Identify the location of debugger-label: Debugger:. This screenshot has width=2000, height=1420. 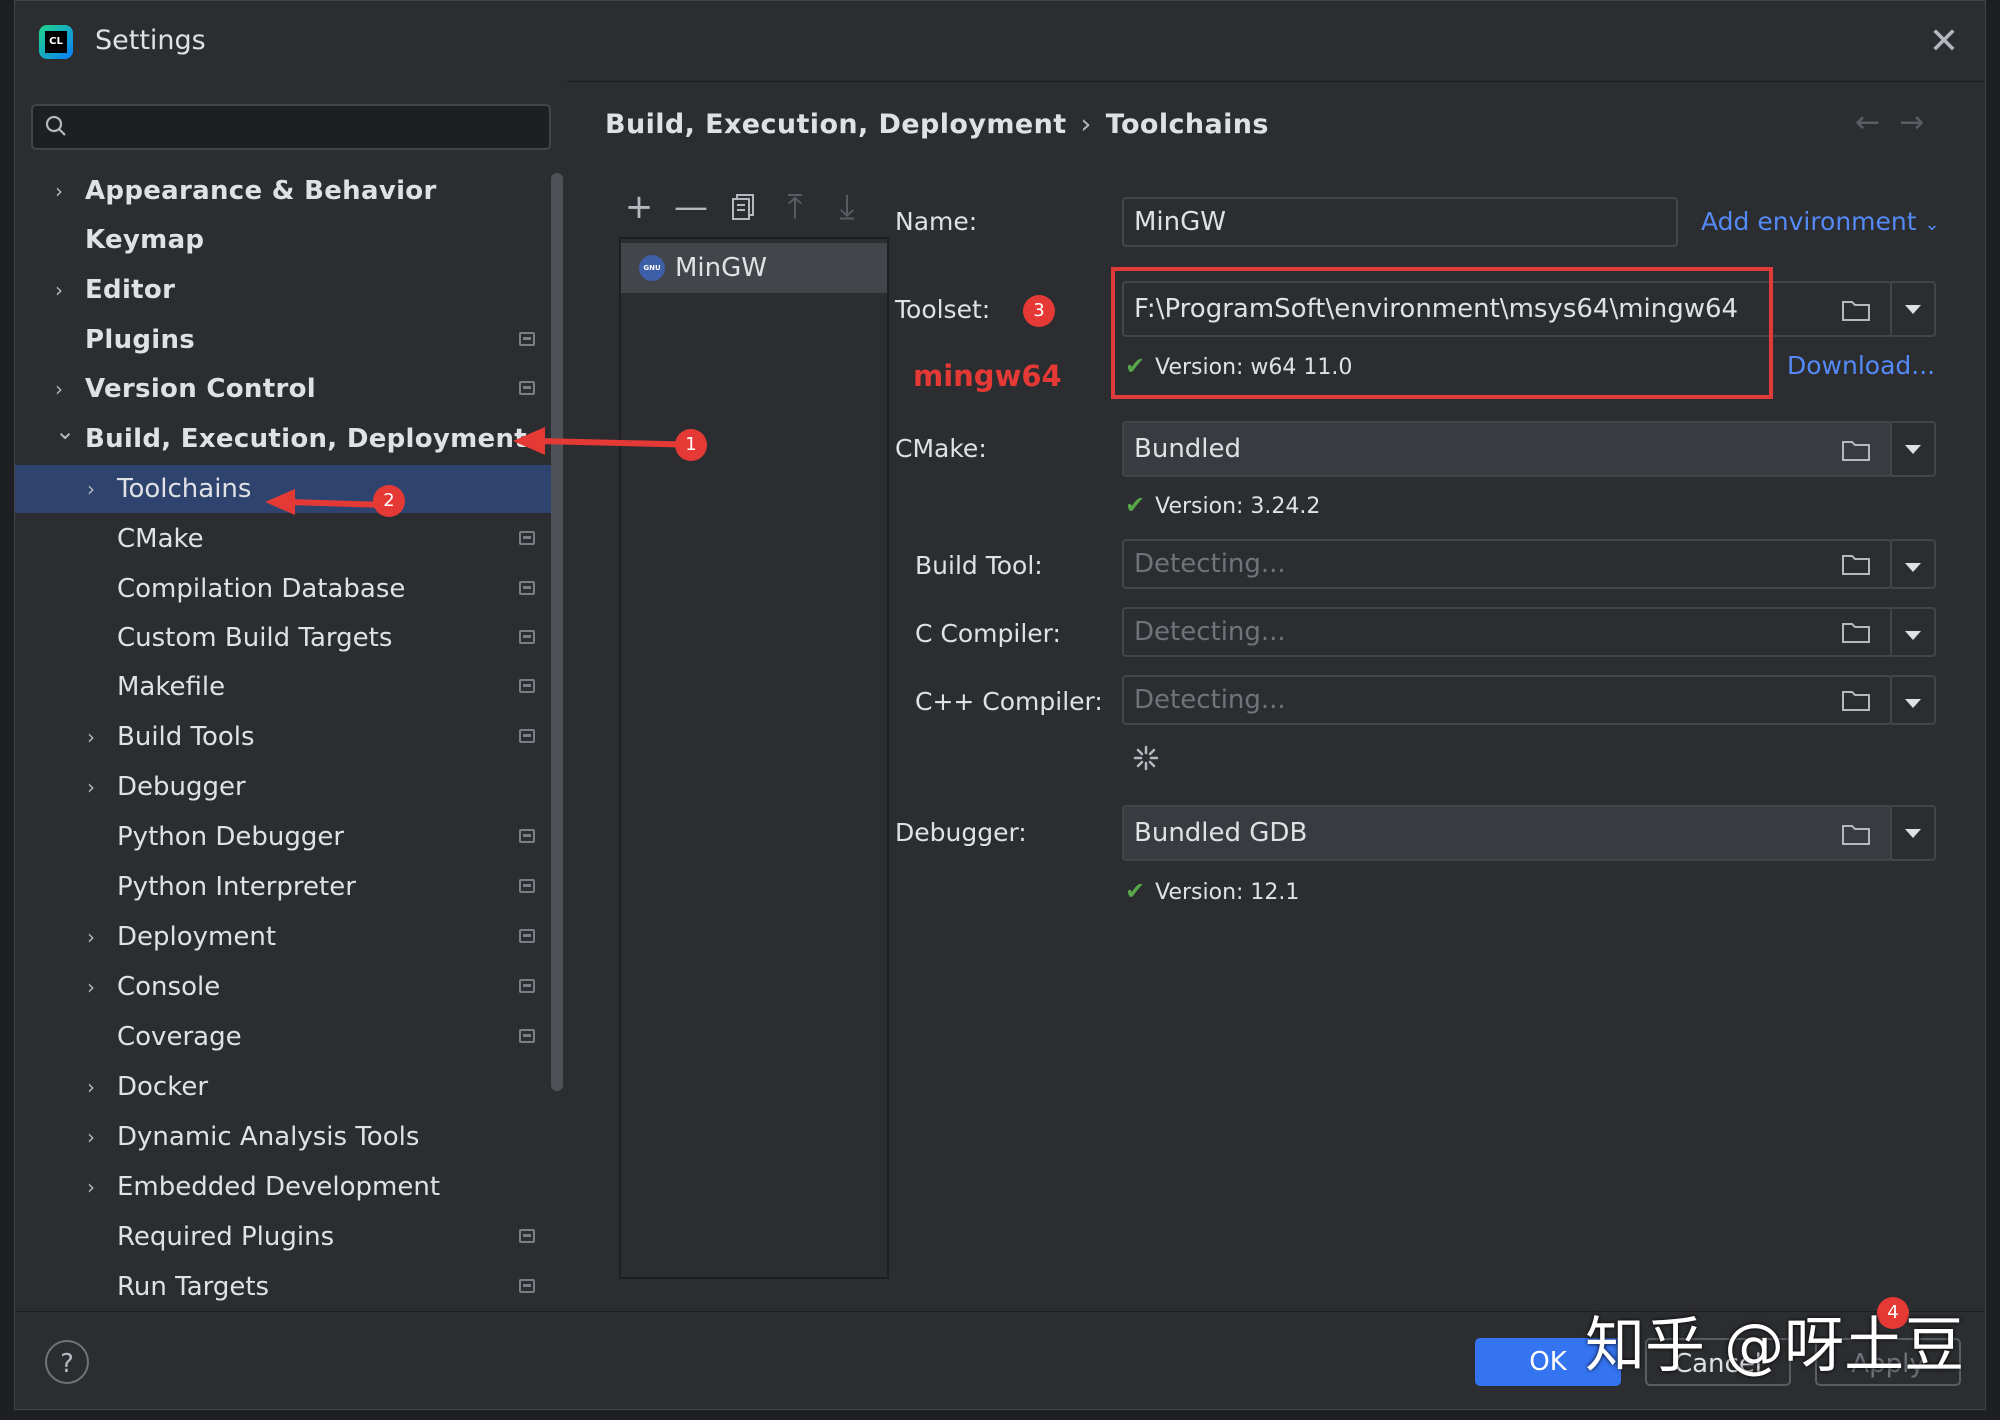
(961, 832).